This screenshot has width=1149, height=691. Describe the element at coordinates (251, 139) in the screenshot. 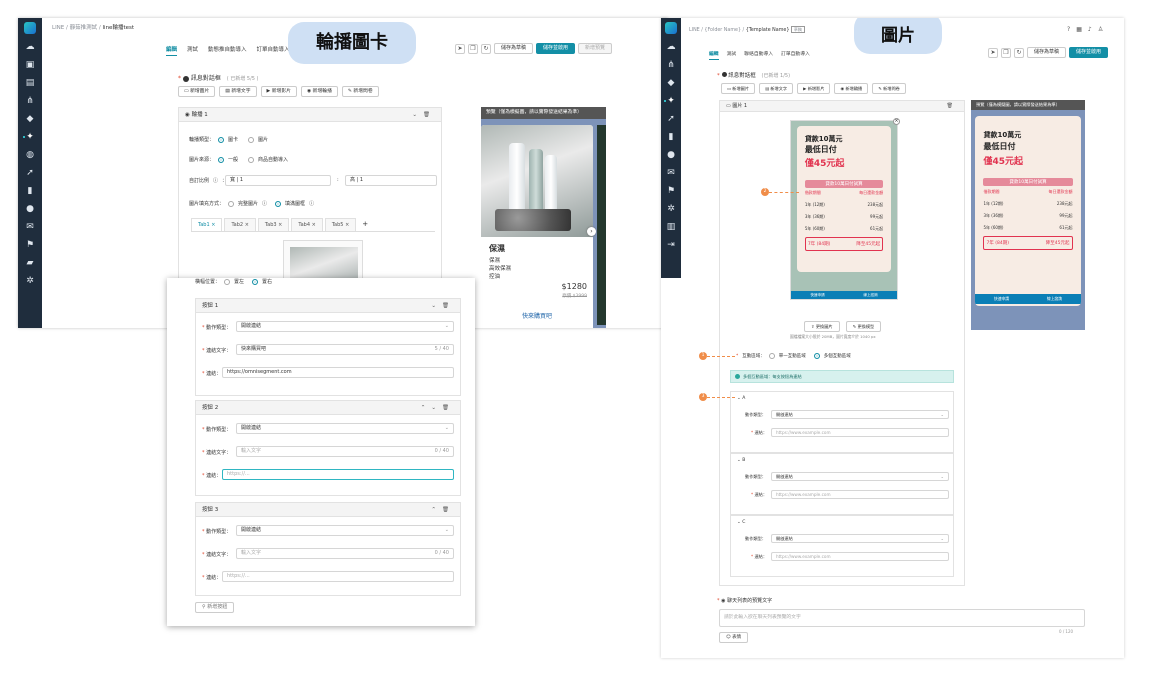

I see `radio-image` at that location.